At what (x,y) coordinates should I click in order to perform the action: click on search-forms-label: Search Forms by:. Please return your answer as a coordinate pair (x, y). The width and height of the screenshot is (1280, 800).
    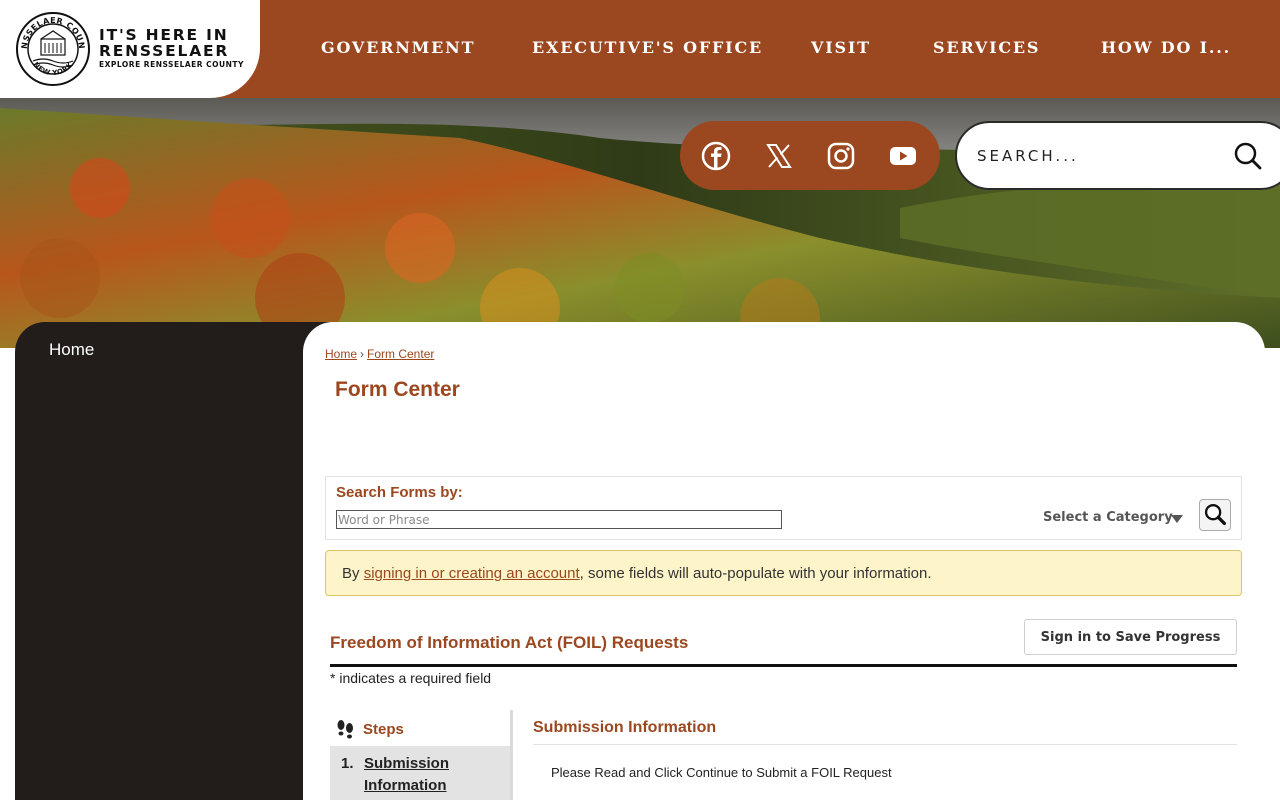
    Looking at the image, I should click on (399, 492).